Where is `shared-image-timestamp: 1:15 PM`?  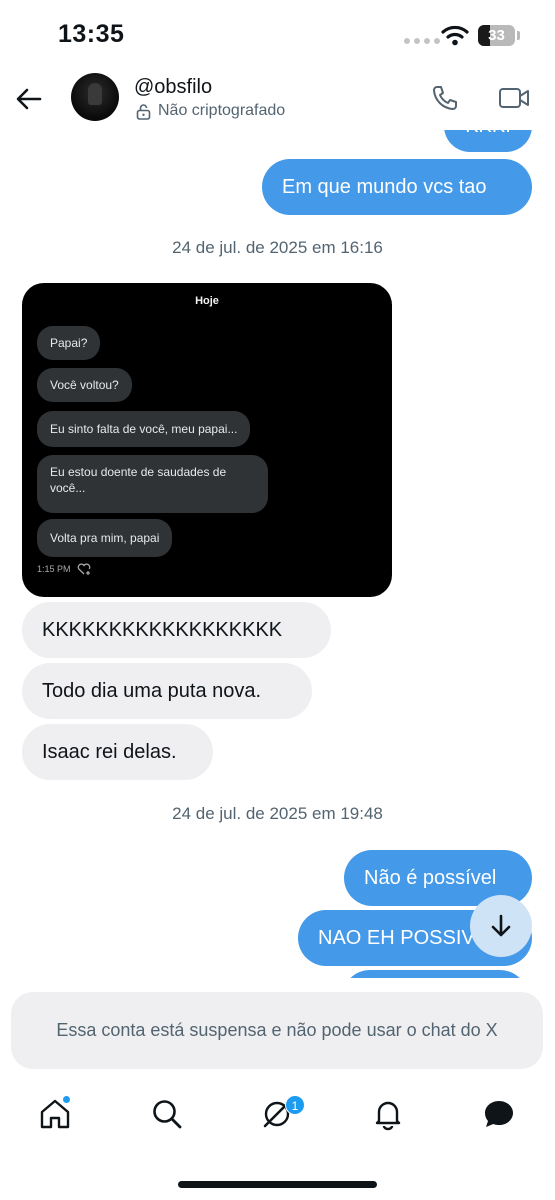 shared-image-timestamp: 1:15 PM is located at coordinates (64, 569).